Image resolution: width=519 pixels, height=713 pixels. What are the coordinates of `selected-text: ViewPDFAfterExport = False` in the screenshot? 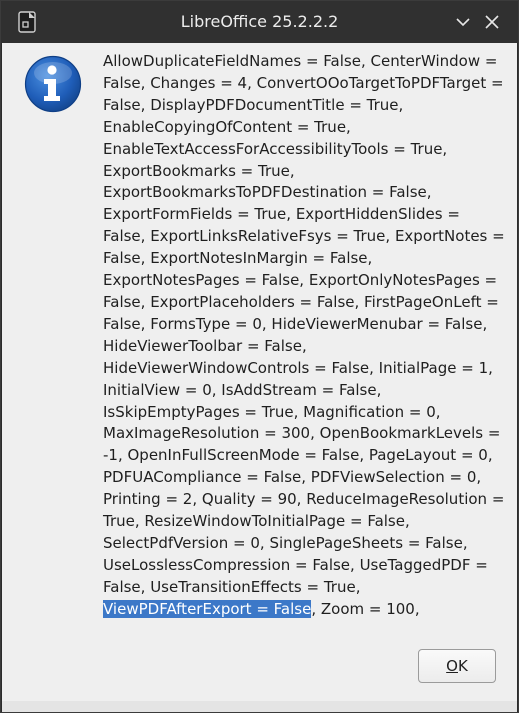 It's located at (207, 608).